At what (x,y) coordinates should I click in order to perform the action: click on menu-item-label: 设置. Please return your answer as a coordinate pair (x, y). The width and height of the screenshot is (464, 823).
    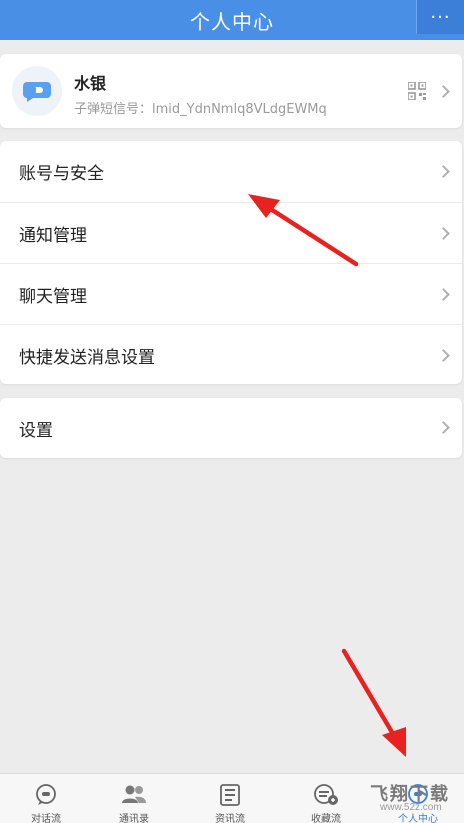
    Looking at the image, I should click on (36, 430).